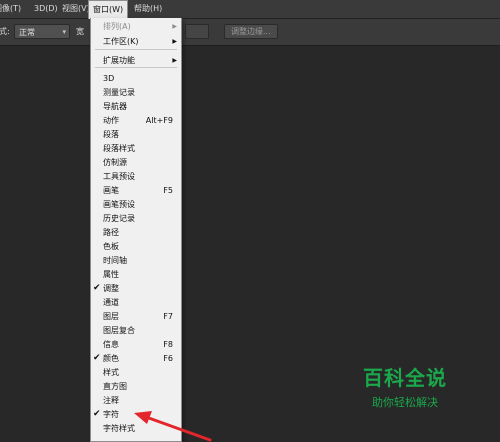 The height and width of the screenshot is (442, 500). What do you see at coordinates (136, 106) in the screenshot?
I see `menu-item: 导航器` at bounding box center [136, 106].